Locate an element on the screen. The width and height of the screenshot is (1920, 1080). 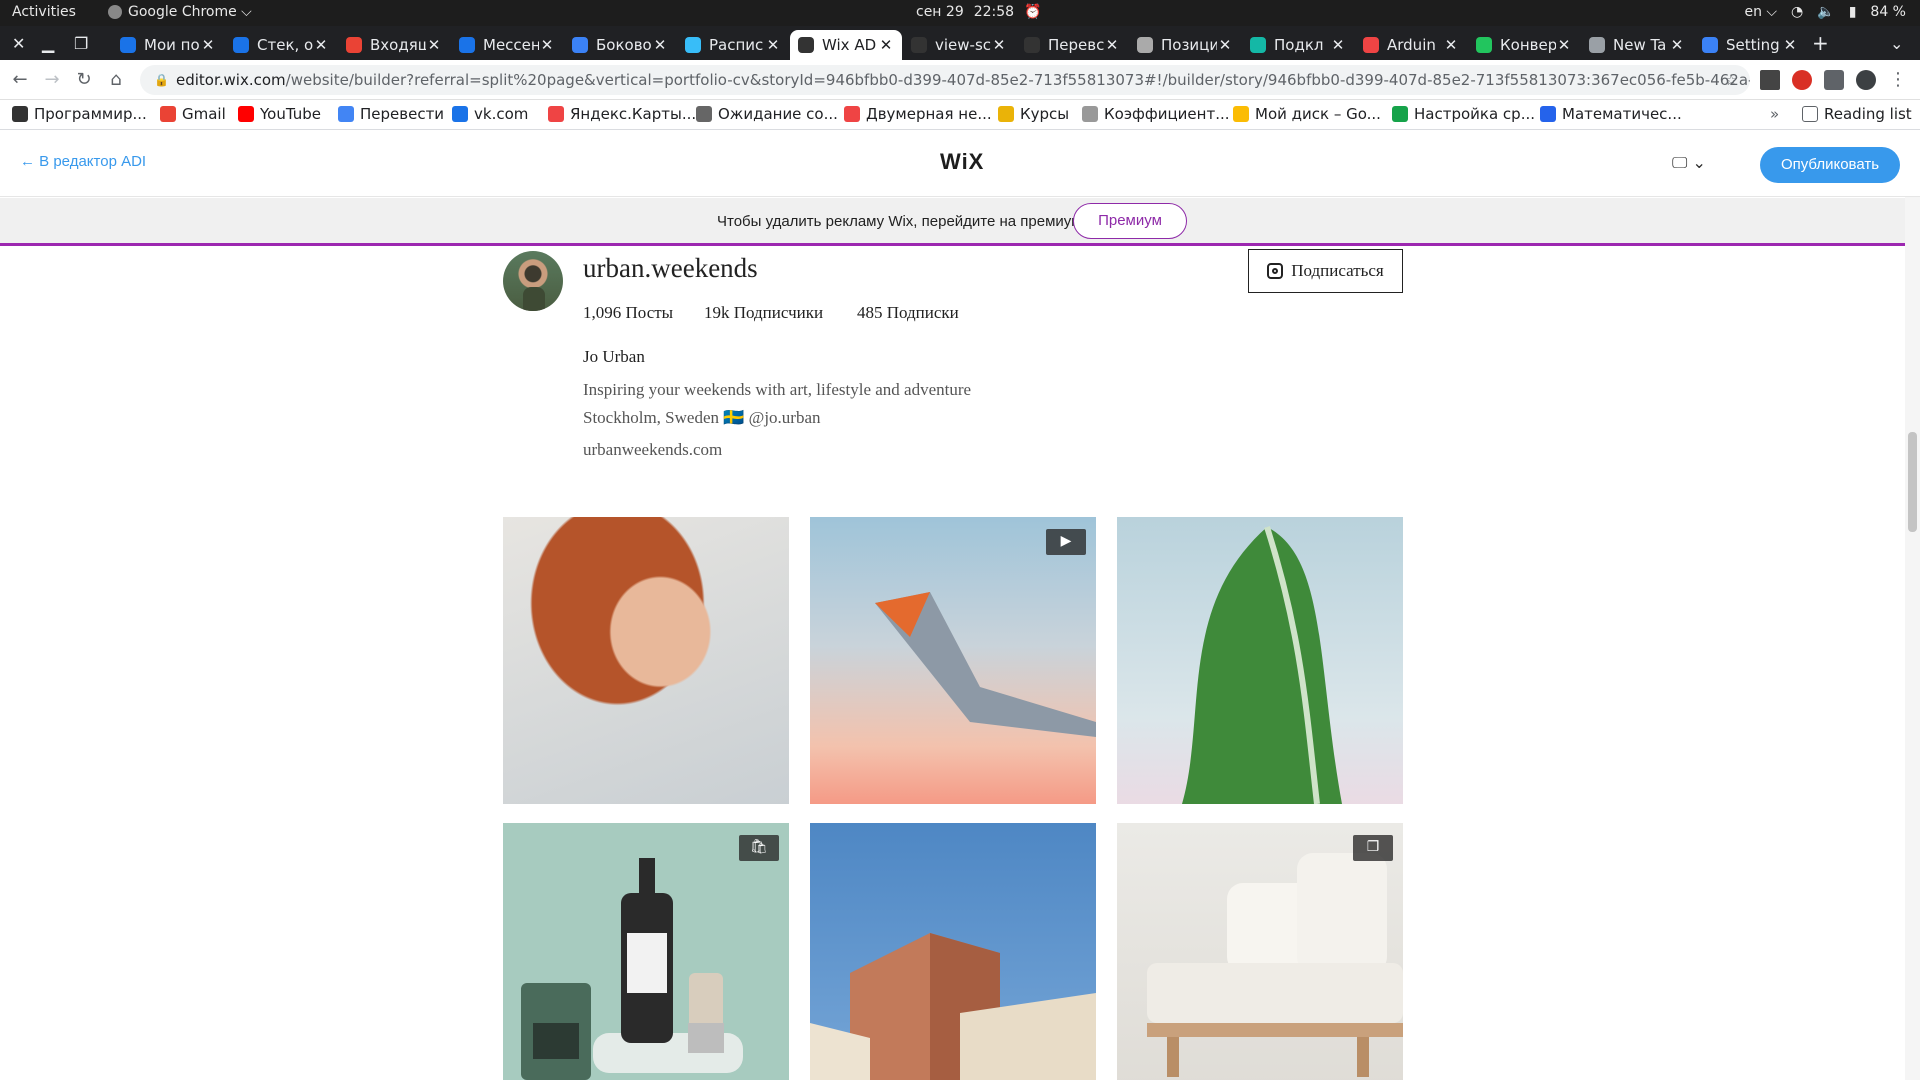
bookmark-star-icon: ☆ is located at coordinates (1731, 80).